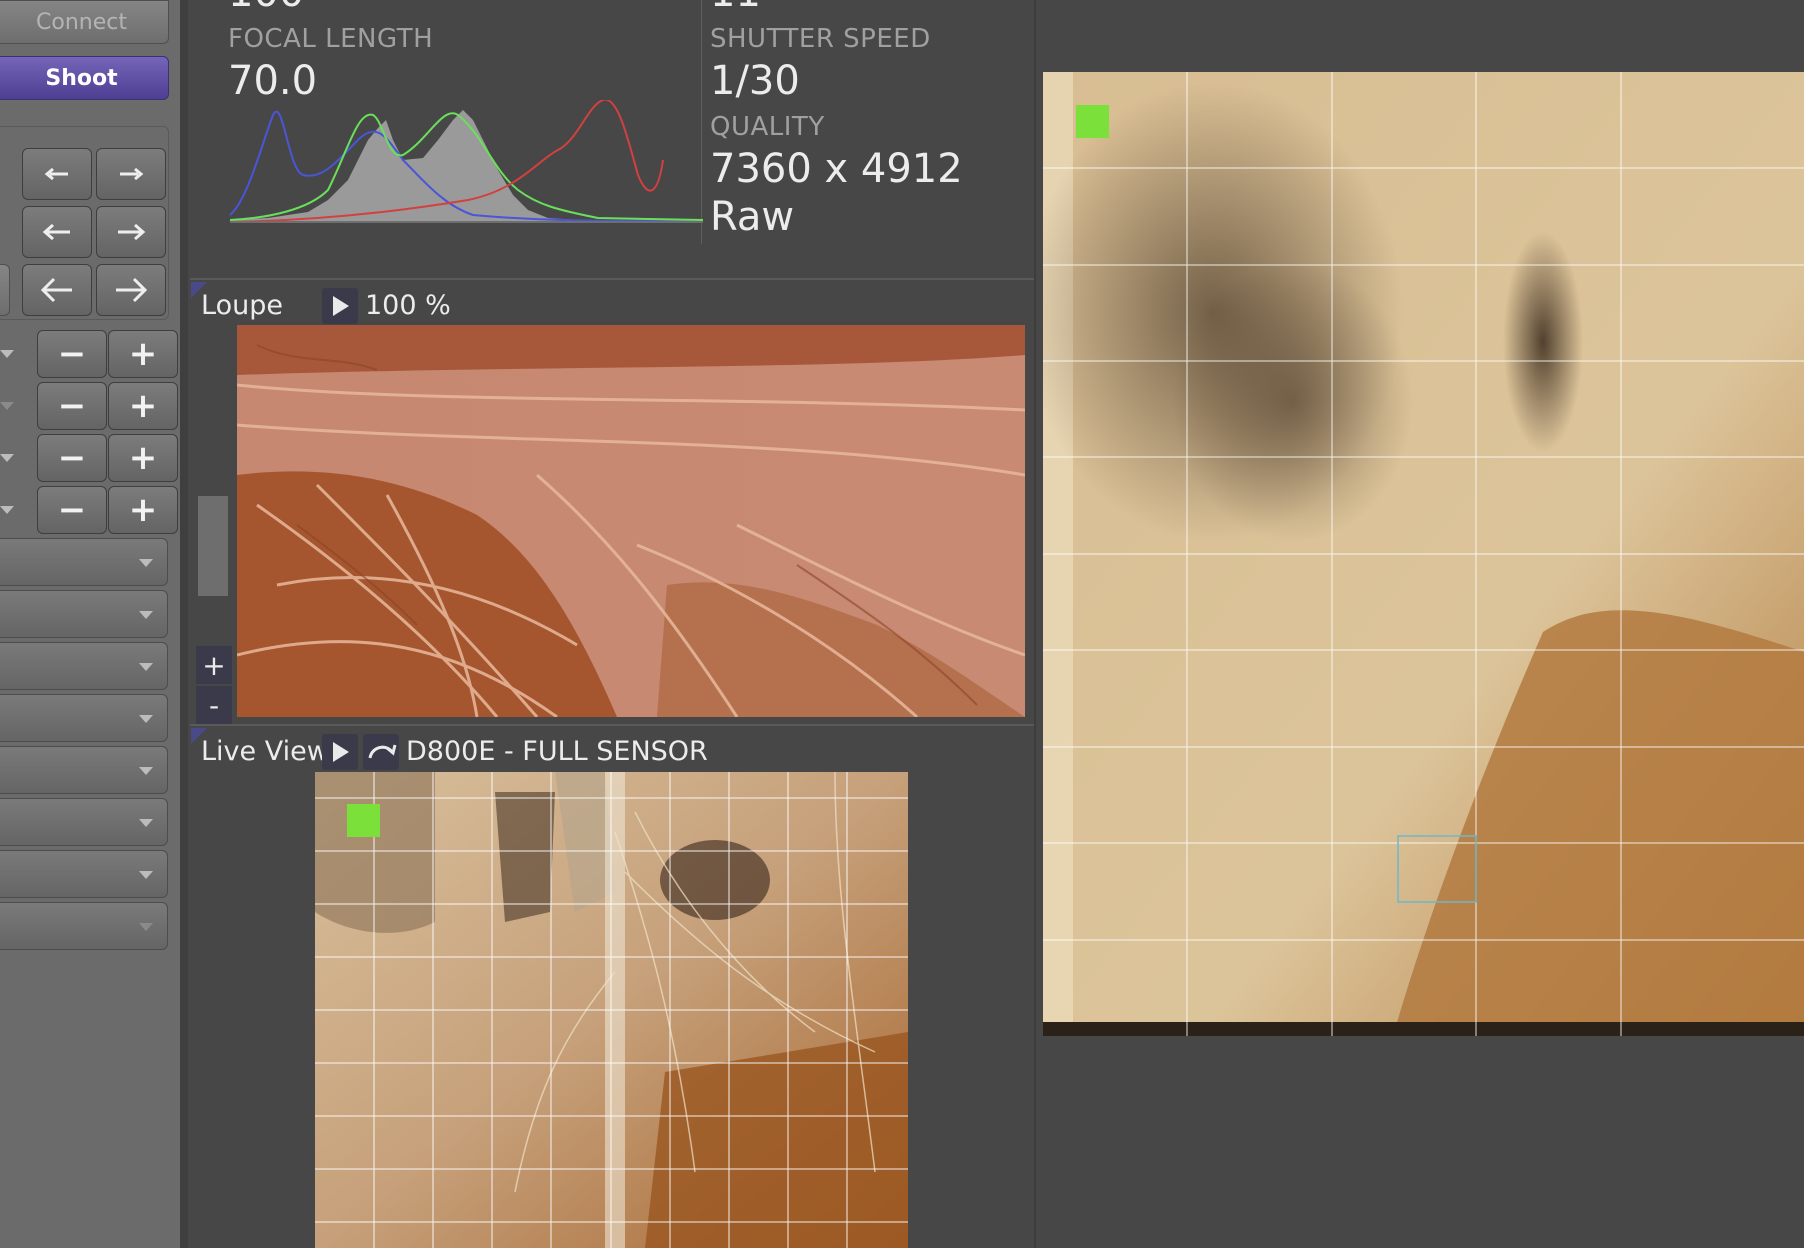  I want to click on liveview-camera-label: D800E - FULL SENSOR, so click(557, 751).